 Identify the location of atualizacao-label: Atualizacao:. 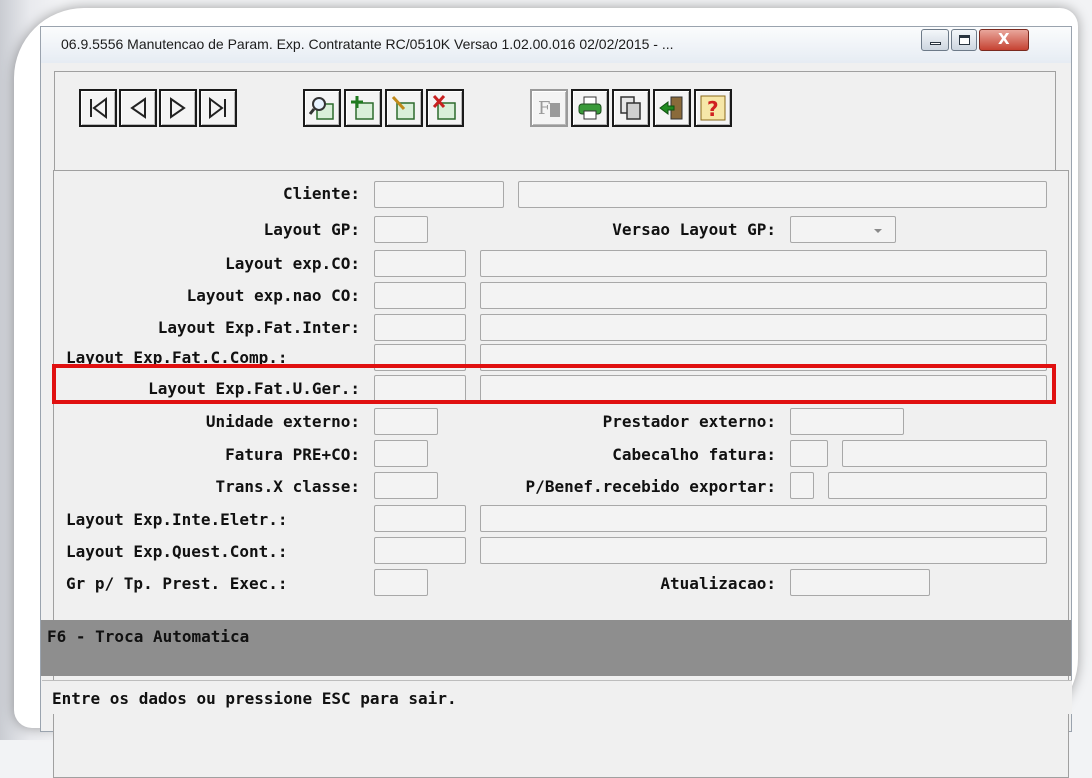
(718, 583).